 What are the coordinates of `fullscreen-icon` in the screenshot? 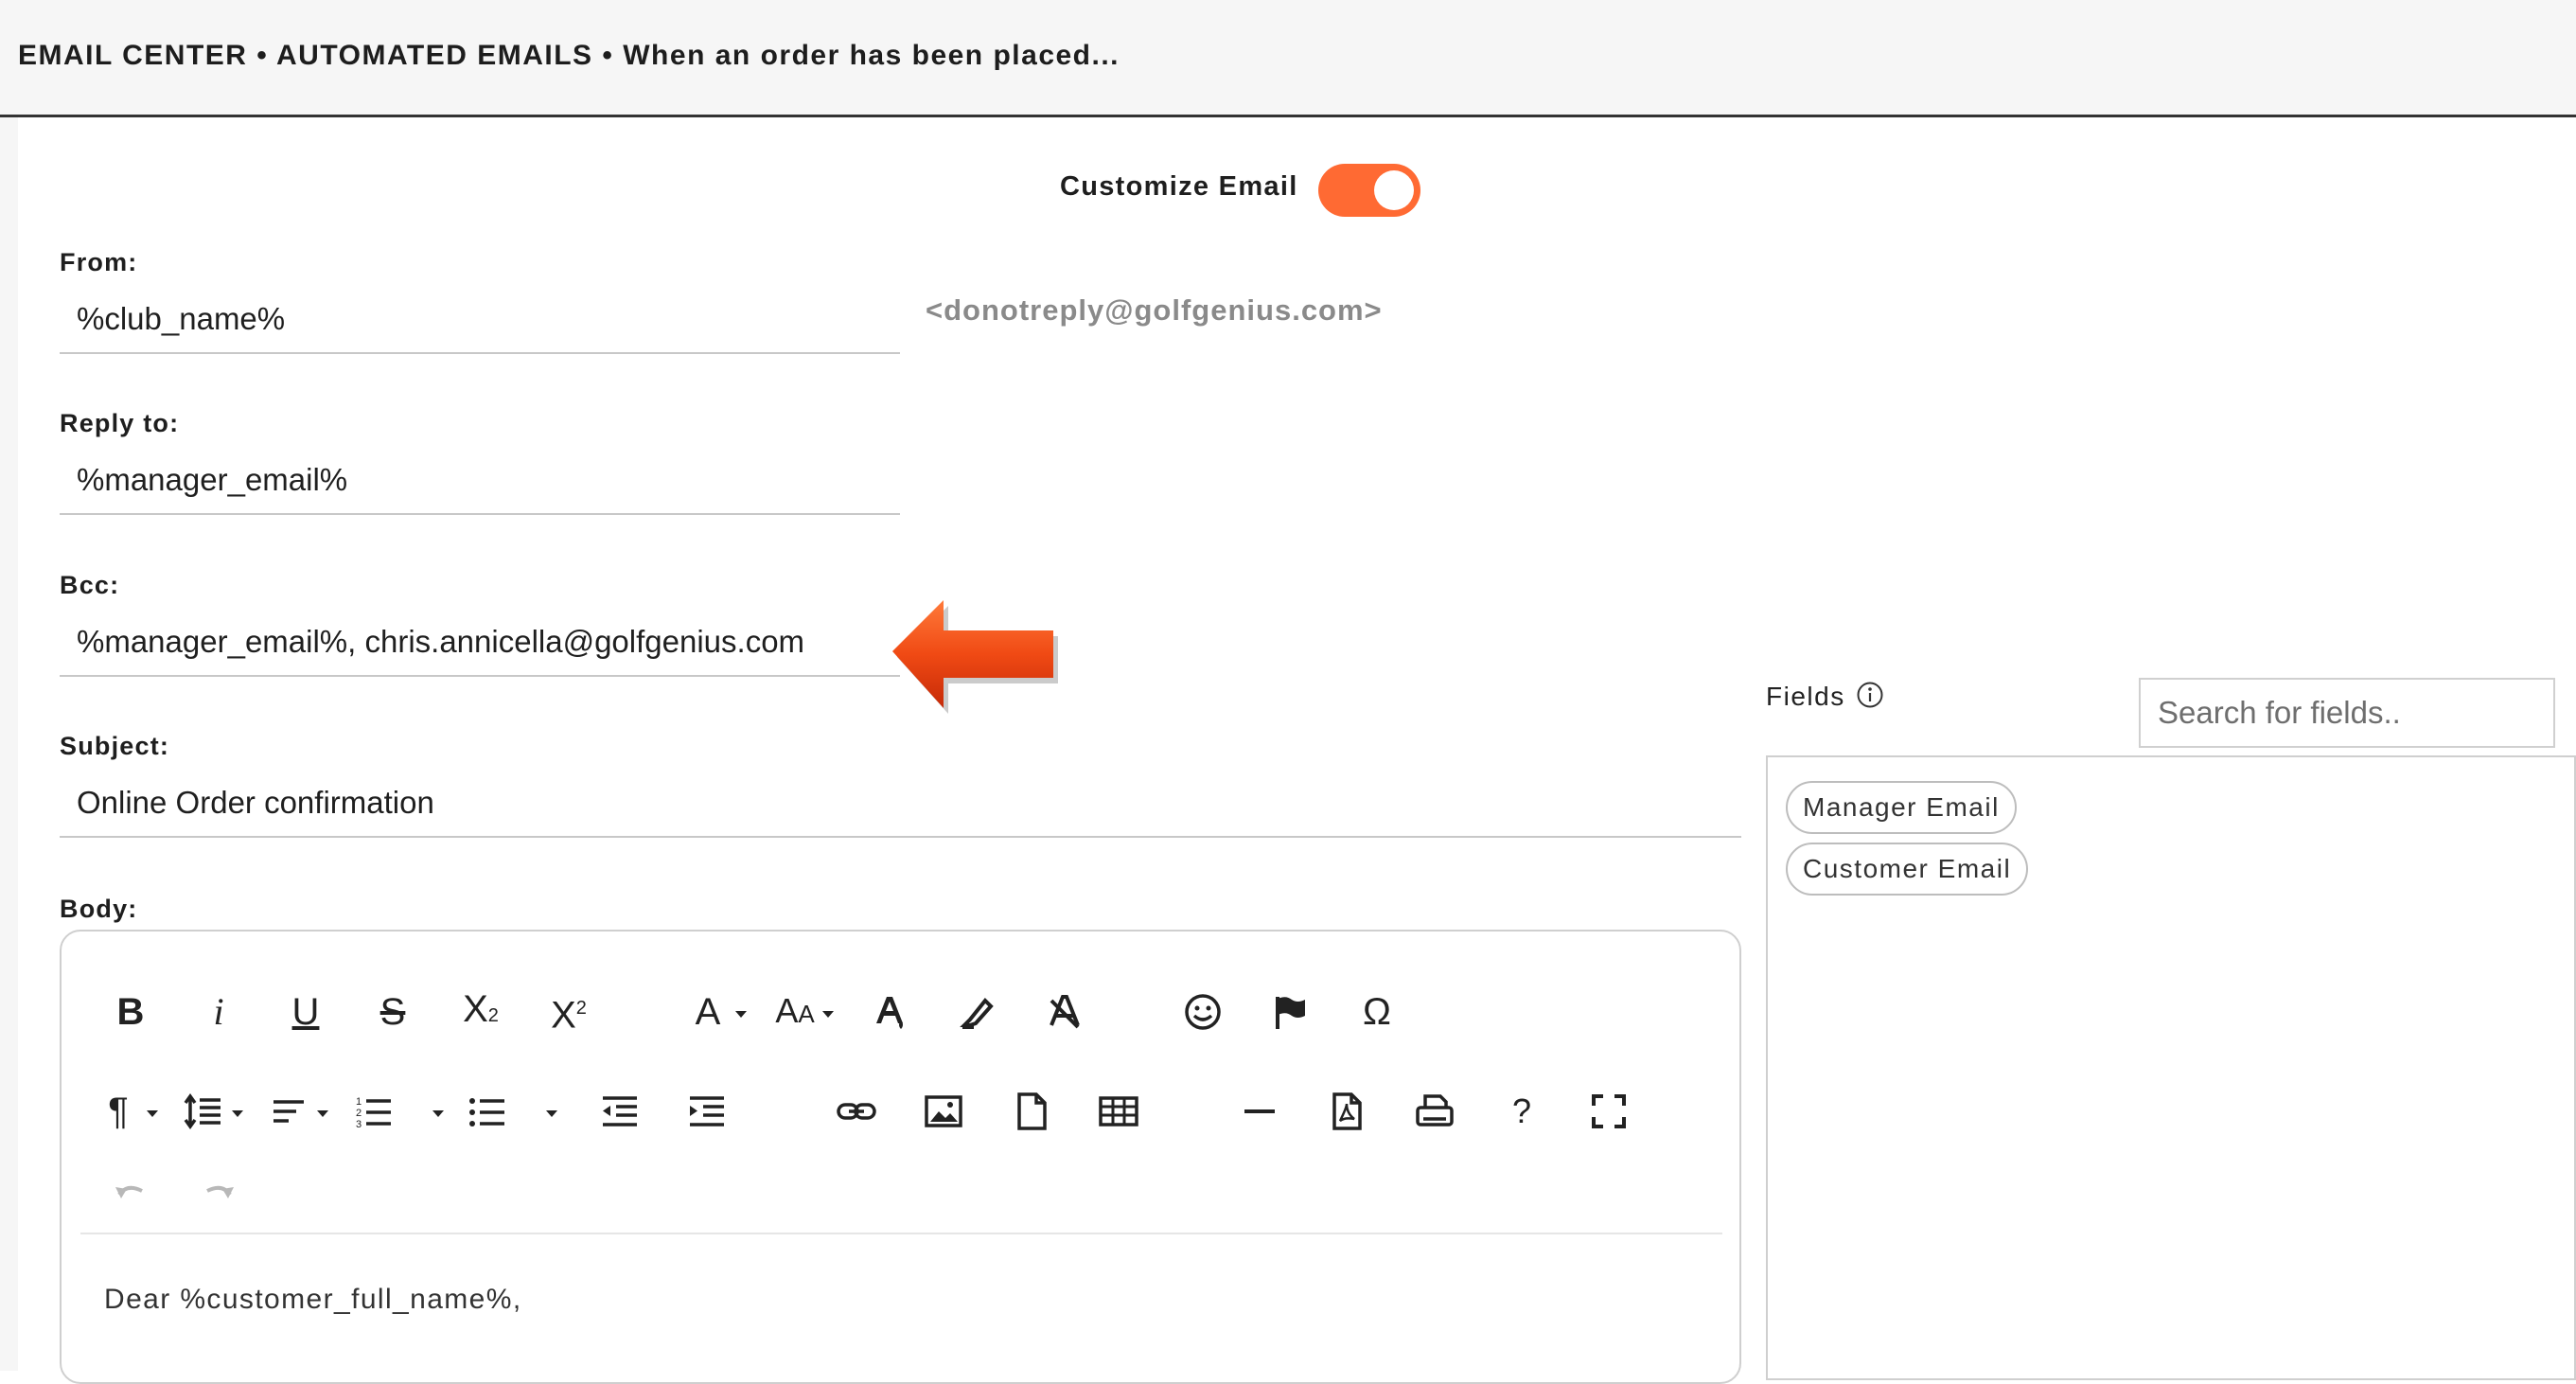 It's located at (1608, 1111).